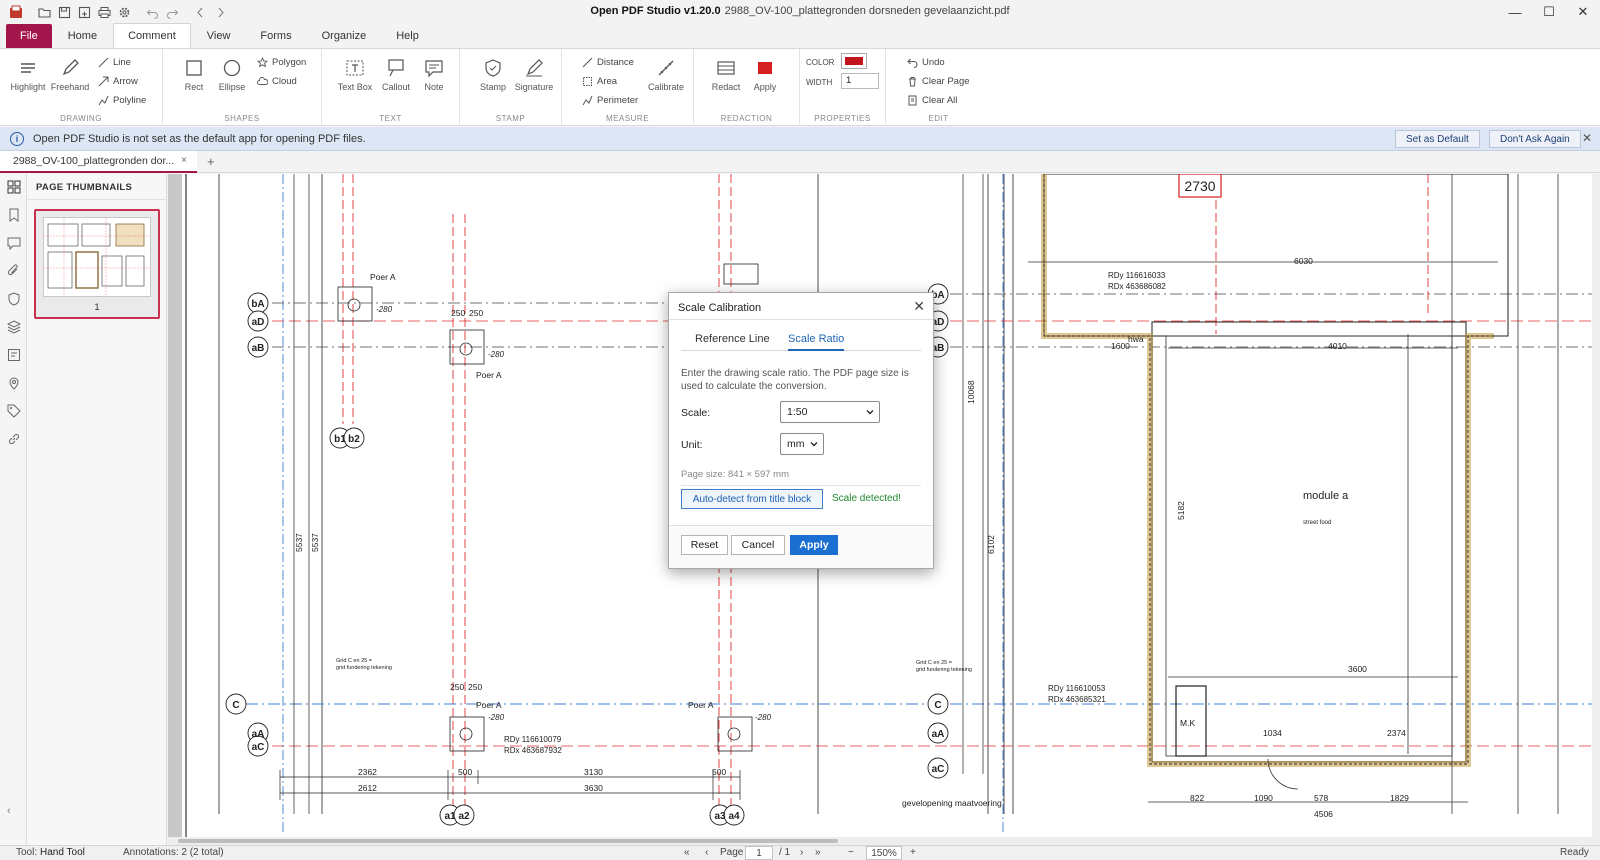 The image size is (1600, 860). What do you see at coordinates (97, 264) in the screenshot?
I see `page-thumbnail-1: 1` at bounding box center [97, 264].